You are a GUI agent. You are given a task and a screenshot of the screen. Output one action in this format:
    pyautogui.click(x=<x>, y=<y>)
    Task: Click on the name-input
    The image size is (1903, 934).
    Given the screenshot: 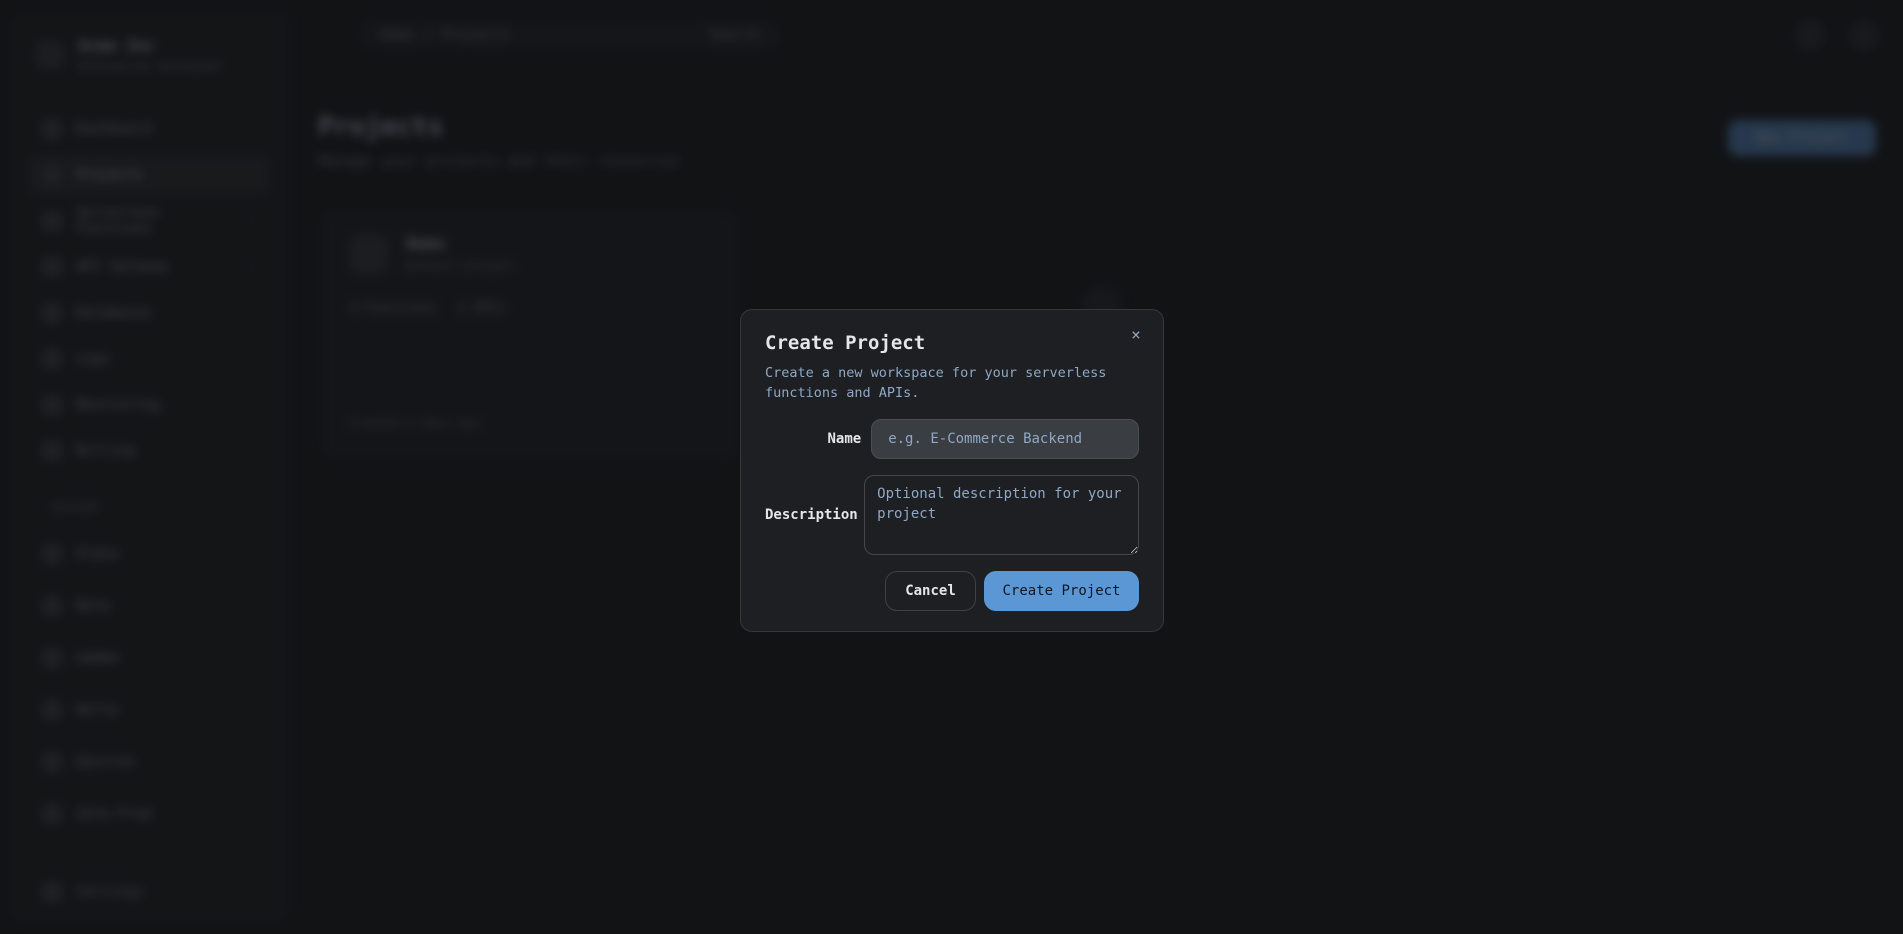 What is the action you would take?
    pyautogui.click(x=1005, y=439)
    